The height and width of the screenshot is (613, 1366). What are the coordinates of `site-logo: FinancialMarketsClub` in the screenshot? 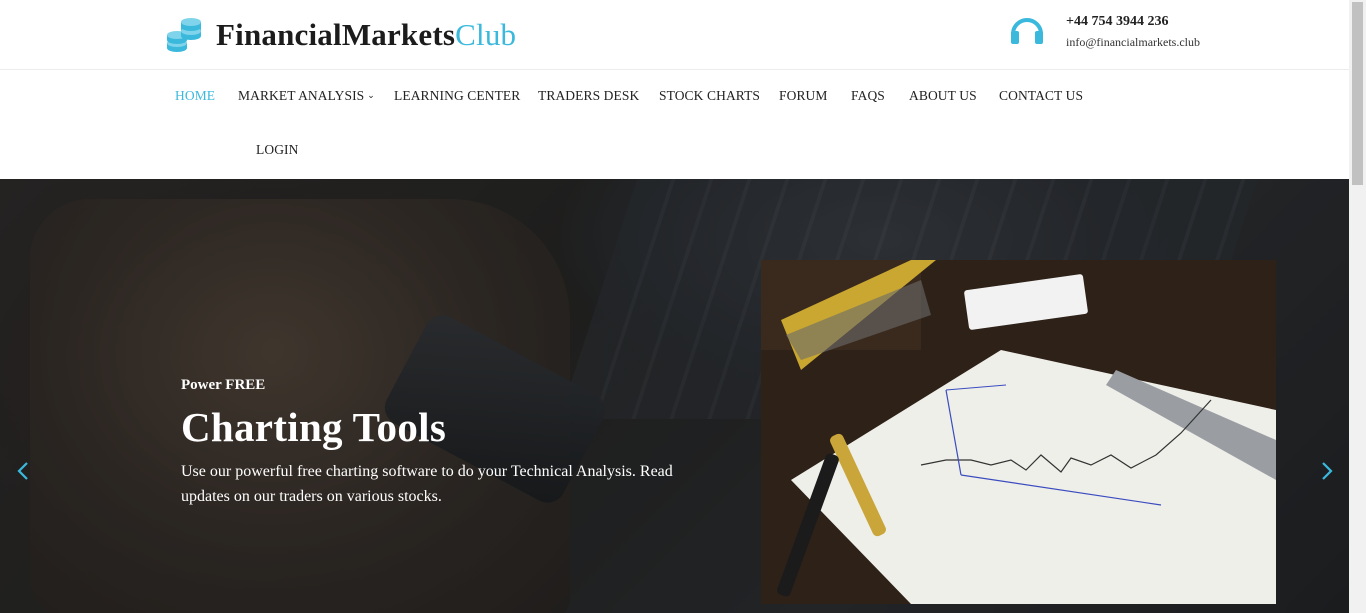 It's located at (341, 34).